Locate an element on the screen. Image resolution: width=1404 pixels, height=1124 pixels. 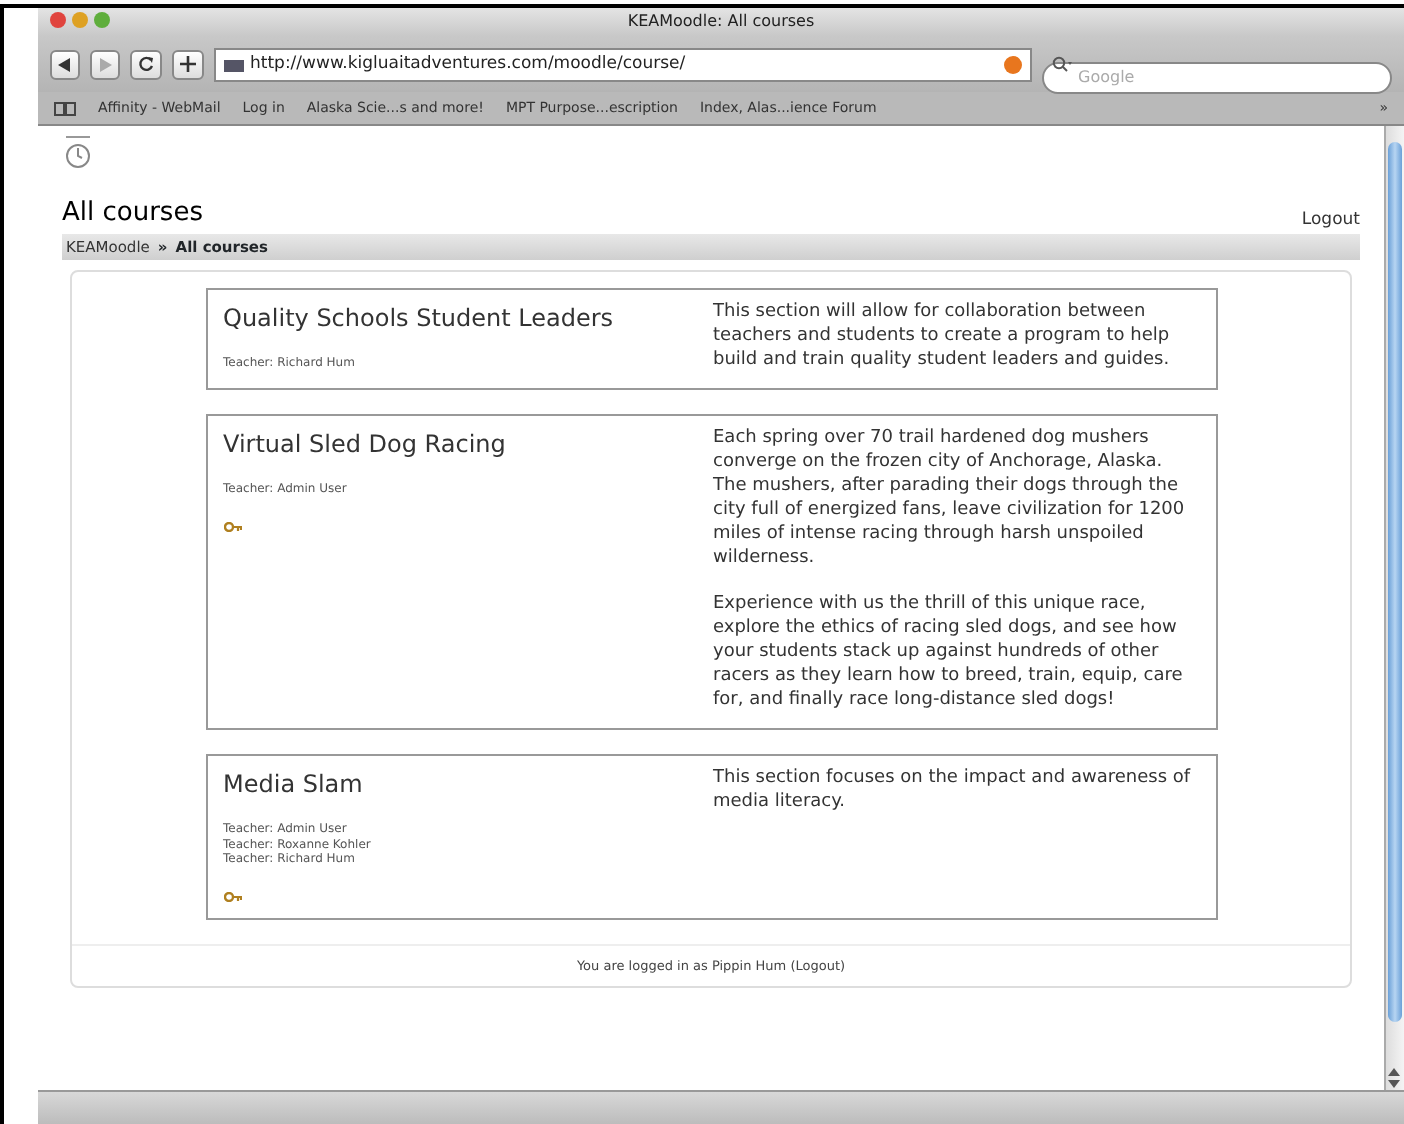
course-description: Experience with us the thrill of this unique race, explore the ethics of racing sled dogs, and see how your students stack up against hundreds of other racers as they learn how to breed, train, equip, care for, and finally race long-distance sled dogs! is located at coordinates (949, 651).